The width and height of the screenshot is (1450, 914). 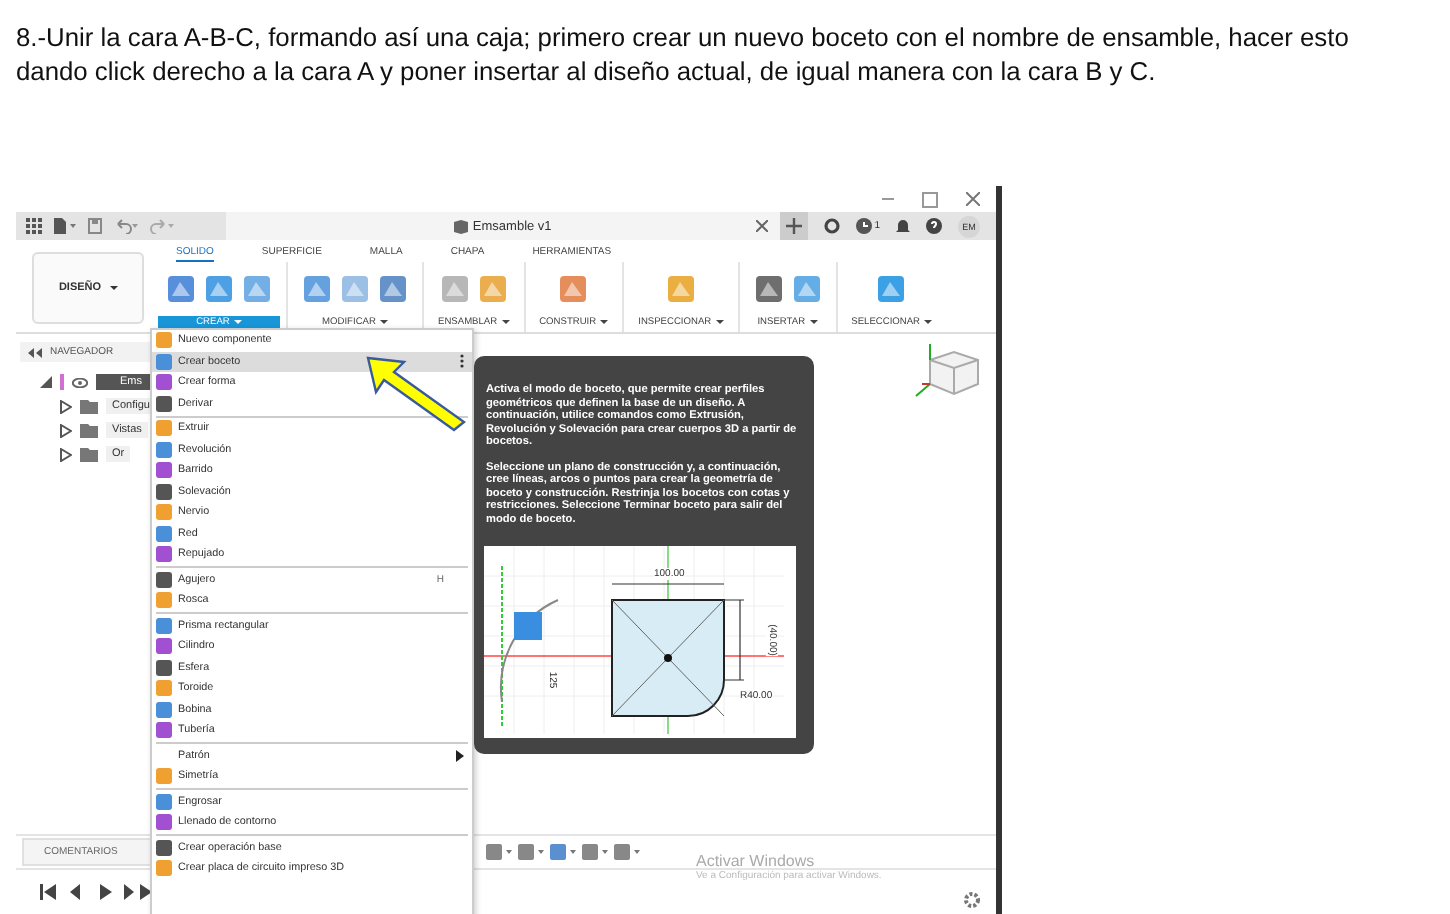 What do you see at coordinates (461, 226) in the screenshot?
I see `cube-icon` at bounding box center [461, 226].